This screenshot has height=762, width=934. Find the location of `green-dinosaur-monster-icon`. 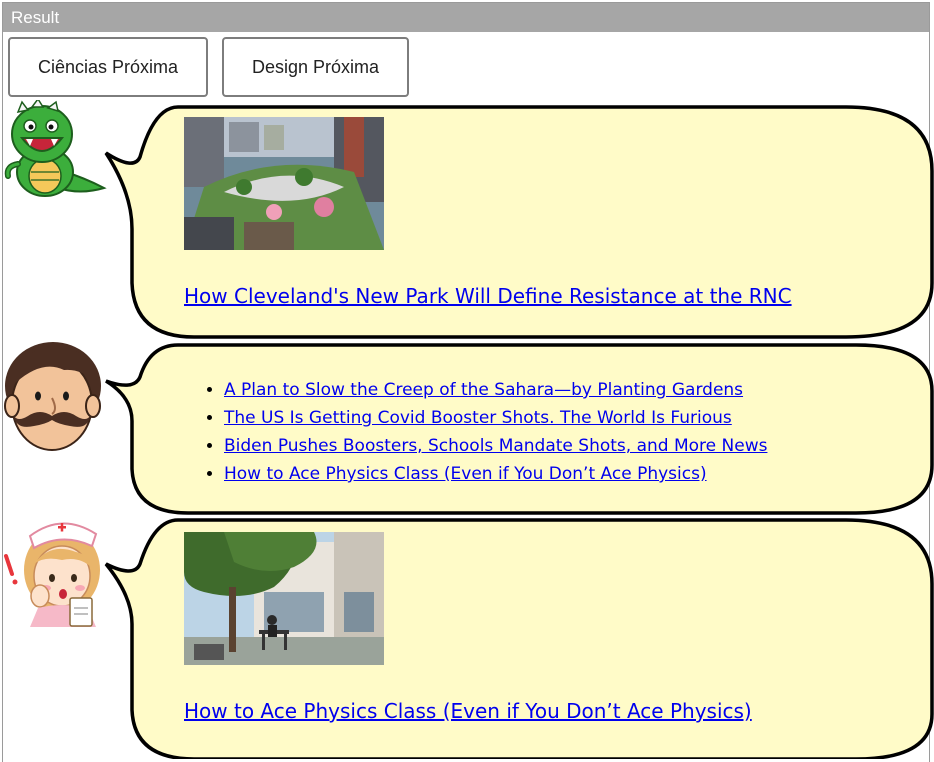

green-dinosaur-monster-icon is located at coordinates (54, 150).